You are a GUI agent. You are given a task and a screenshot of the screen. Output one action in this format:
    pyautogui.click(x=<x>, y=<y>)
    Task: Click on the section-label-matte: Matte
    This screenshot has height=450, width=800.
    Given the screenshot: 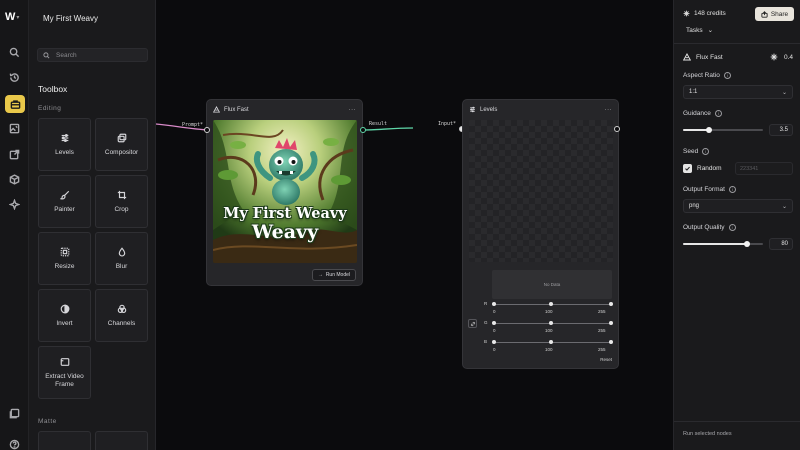 What is the action you would take?
    pyautogui.click(x=47, y=421)
    